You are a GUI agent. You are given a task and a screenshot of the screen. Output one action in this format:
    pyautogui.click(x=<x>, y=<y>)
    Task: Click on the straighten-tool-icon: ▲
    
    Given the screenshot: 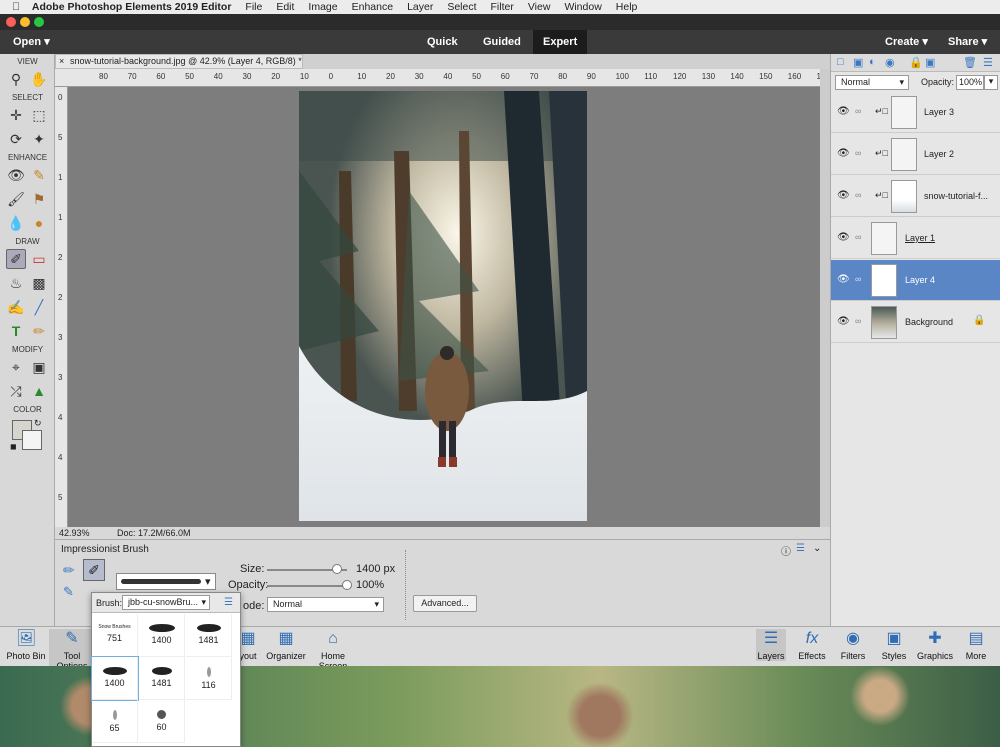 What is the action you would take?
    pyautogui.click(x=39, y=391)
    